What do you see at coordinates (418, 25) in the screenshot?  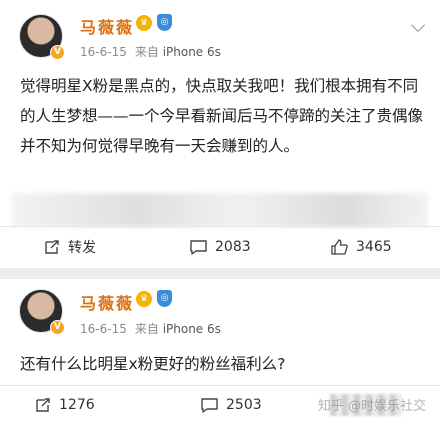 I see `chevron-down-icon` at bounding box center [418, 25].